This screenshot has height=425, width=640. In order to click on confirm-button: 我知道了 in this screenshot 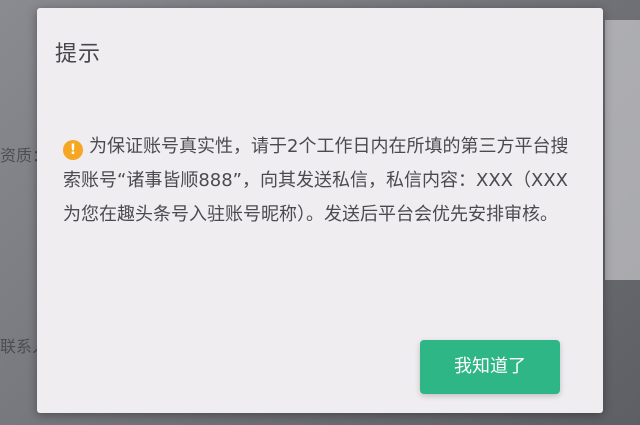, I will do `click(490, 367)`.